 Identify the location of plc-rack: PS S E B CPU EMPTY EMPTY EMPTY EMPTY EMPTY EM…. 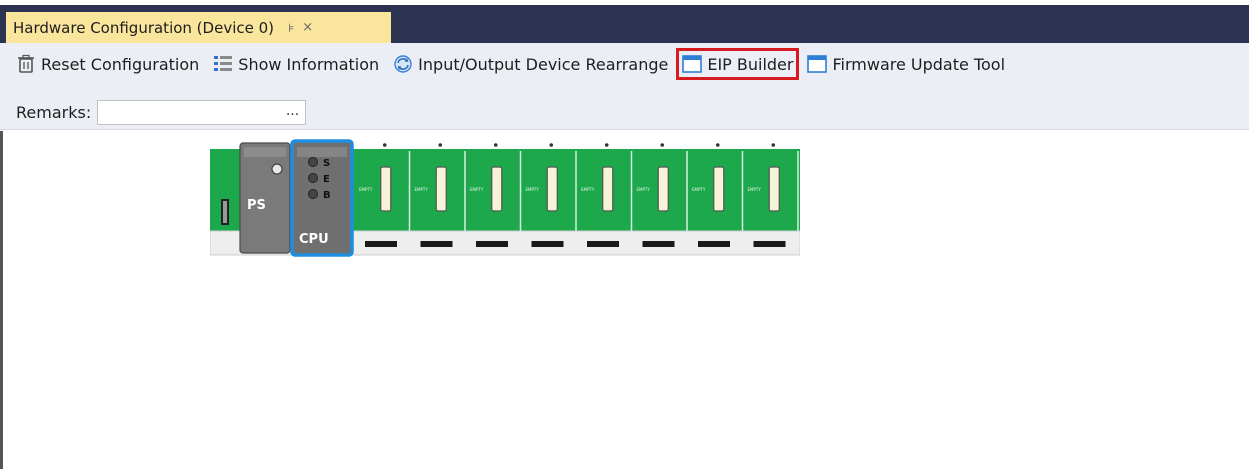
(505, 198).